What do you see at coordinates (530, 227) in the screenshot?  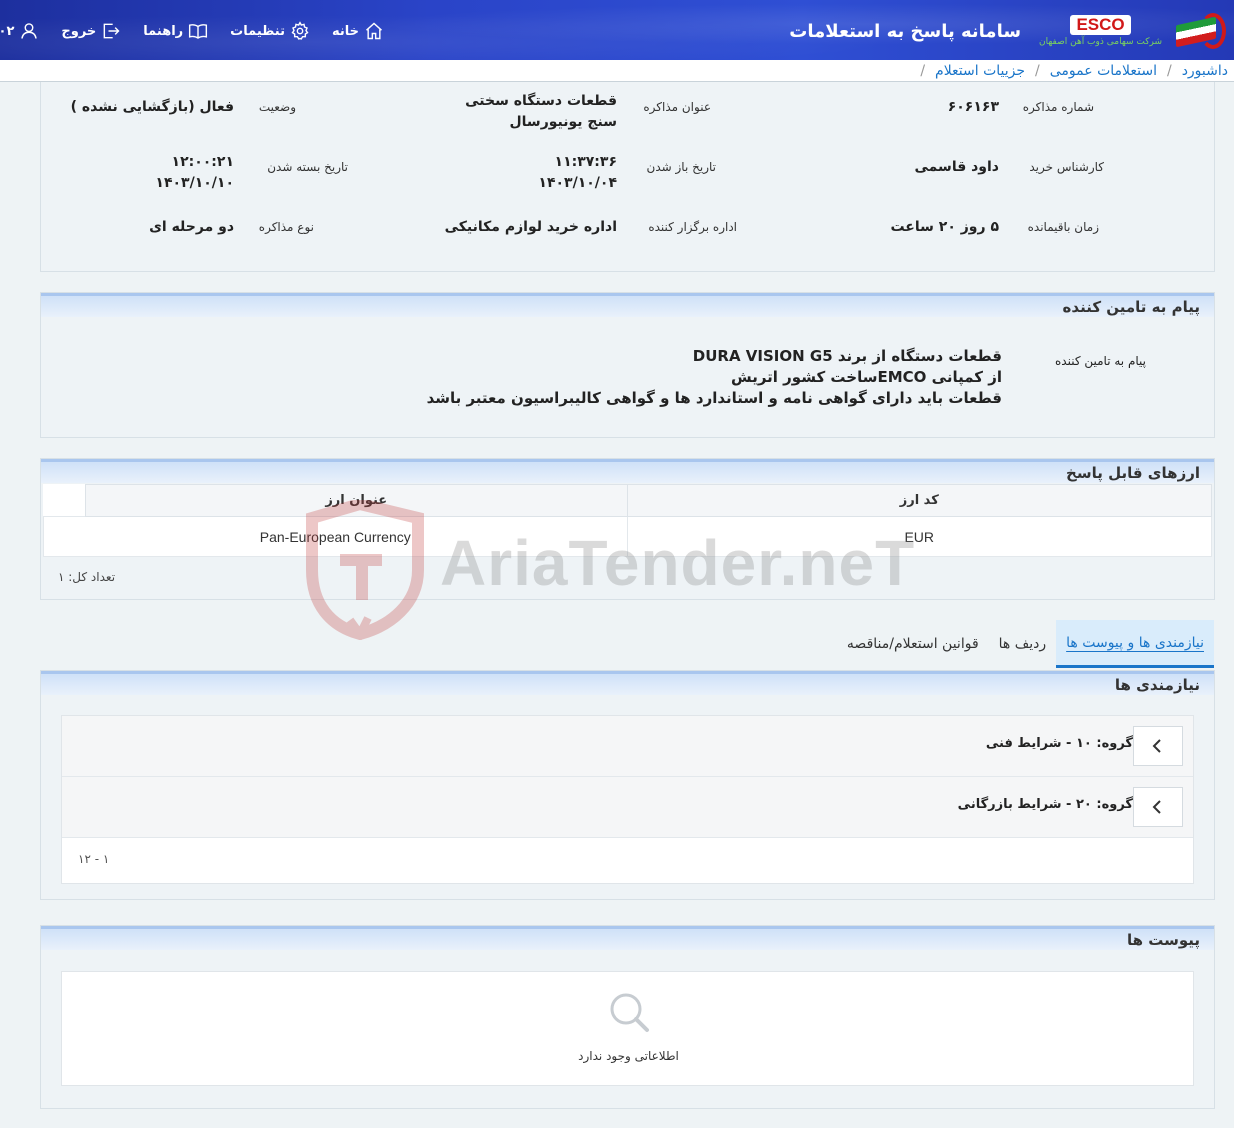 I see `organizer: اداره خرید لوازم مکانیکی` at bounding box center [530, 227].